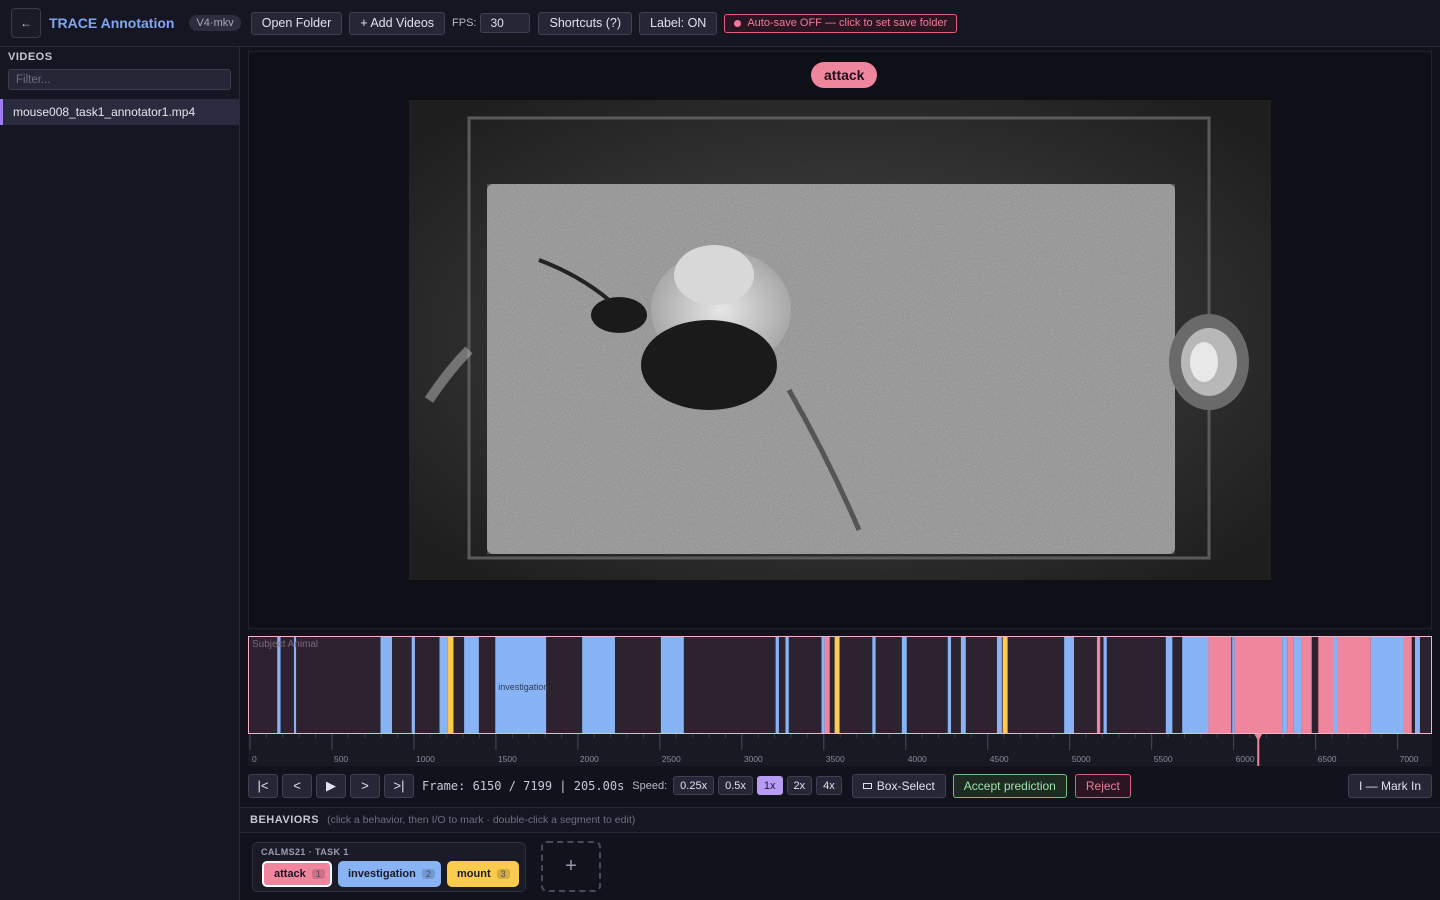  What do you see at coordinates (297, 874) in the screenshot?
I see `behavior-chip-attack: attack 1` at bounding box center [297, 874].